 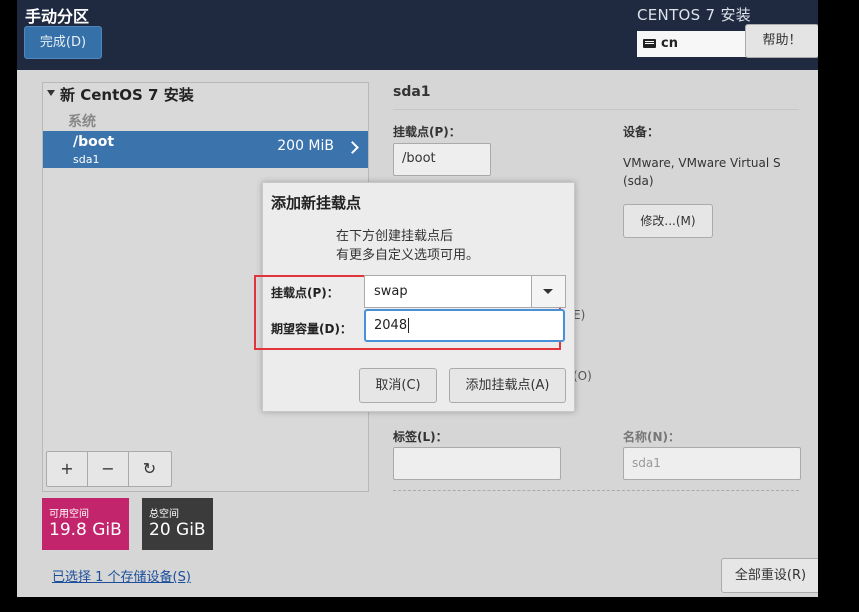 What do you see at coordinates (398, 385) in the screenshot?
I see `cancel-button: 取消(C)` at bounding box center [398, 385].